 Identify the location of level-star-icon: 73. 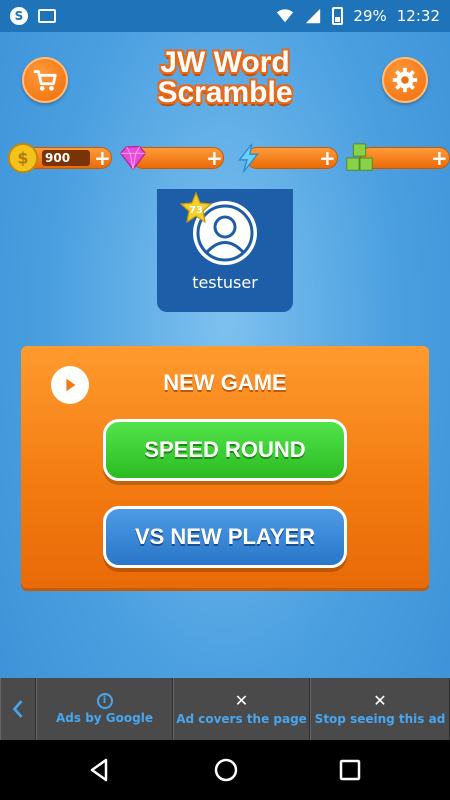
(196, 208).